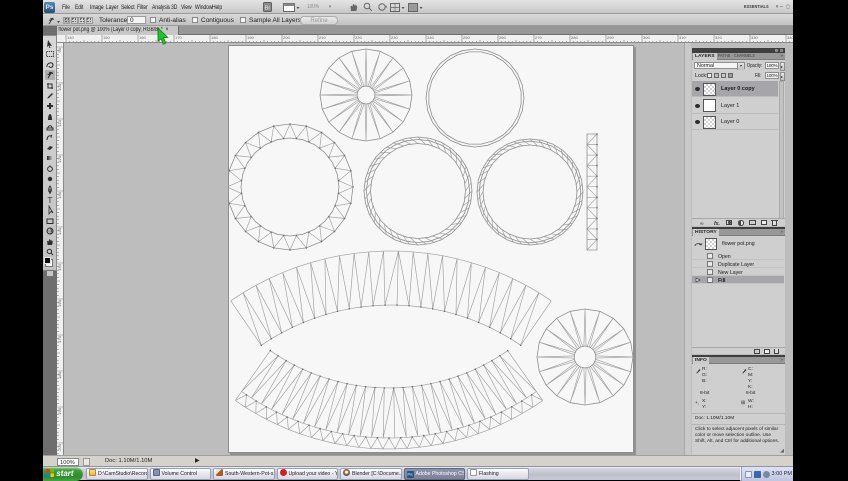  Describe the element at coordinates (268, 9) in the screenshot. I see `svg-text: Br` at that location.